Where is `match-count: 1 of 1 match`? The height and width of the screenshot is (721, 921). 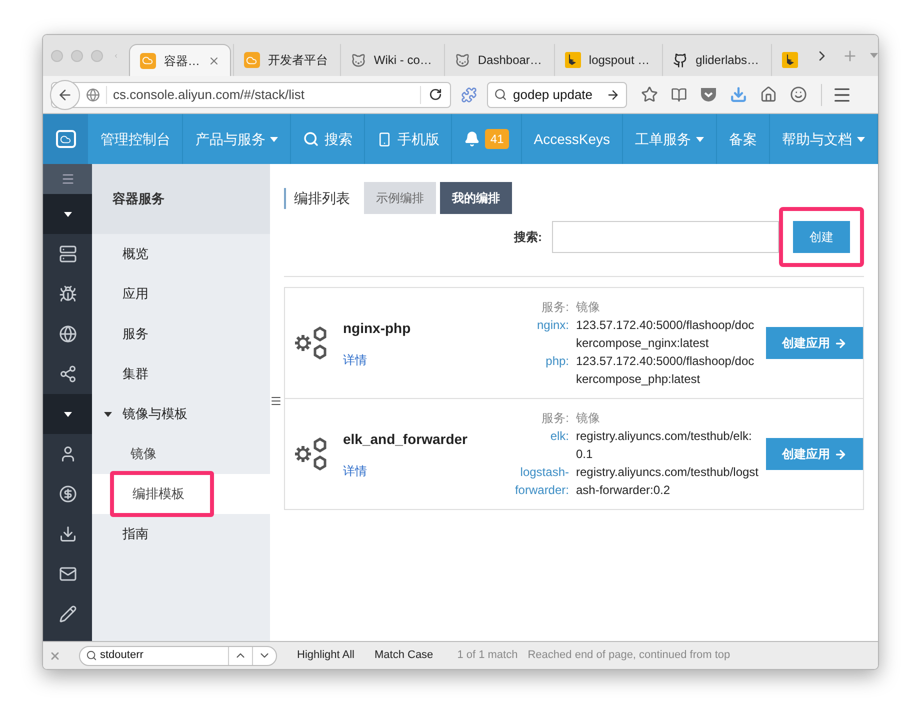
match-count: 1 of 1 match is located at coordinates (487, 656).